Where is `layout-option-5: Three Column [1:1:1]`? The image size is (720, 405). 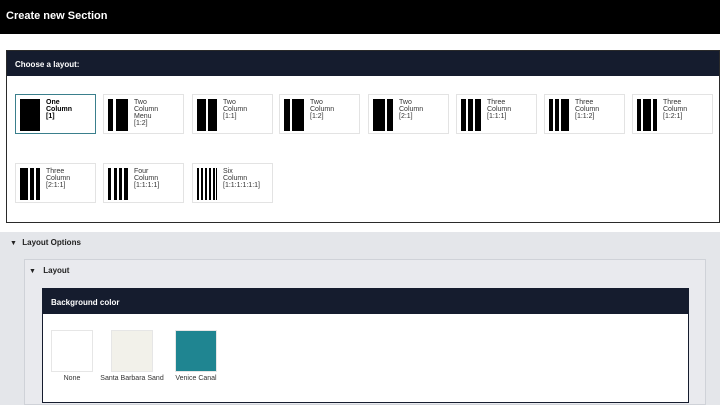
layout-option-5: Three Column [1:1:1] is located at coordinates (496, 114).